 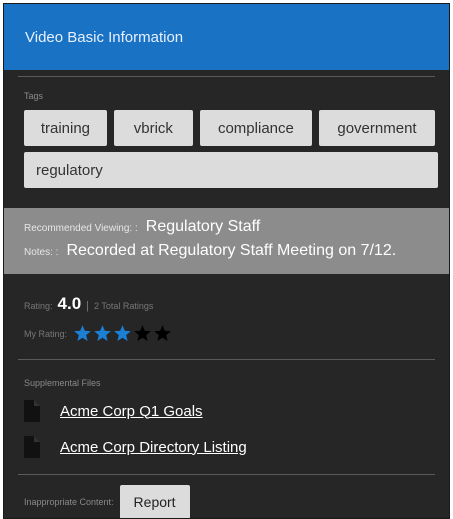 I want to click on panel-header: Video Basic Information, so click(x=226, y=37).